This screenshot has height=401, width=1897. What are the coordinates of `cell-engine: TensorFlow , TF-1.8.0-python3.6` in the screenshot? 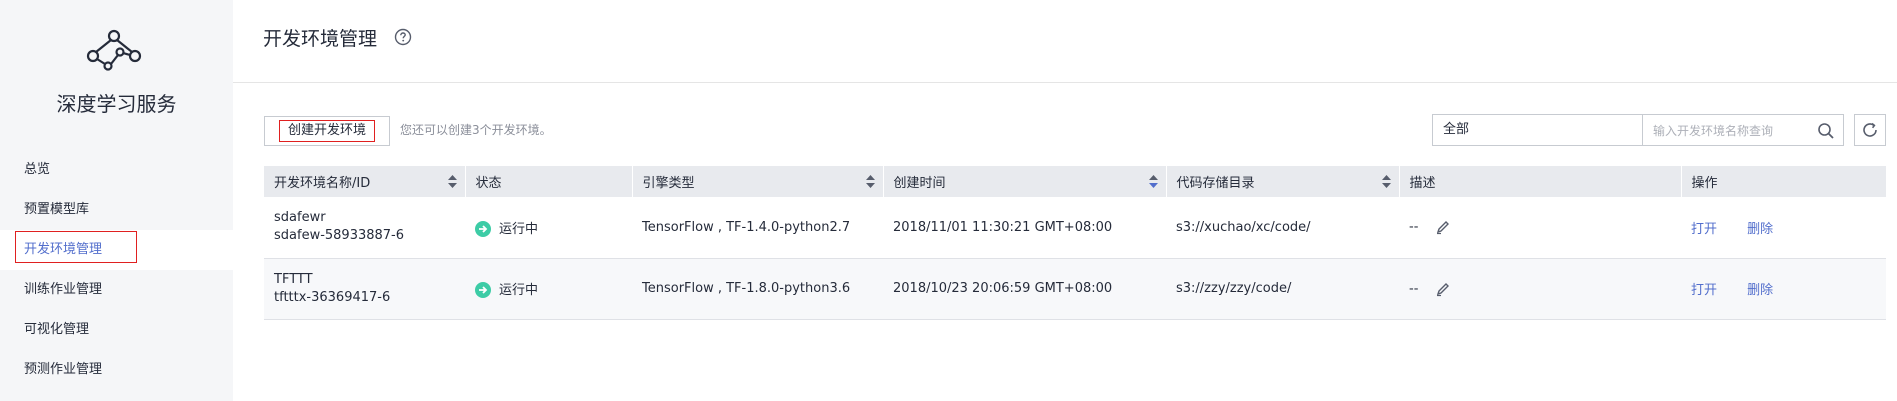 It's located at (757, 289).